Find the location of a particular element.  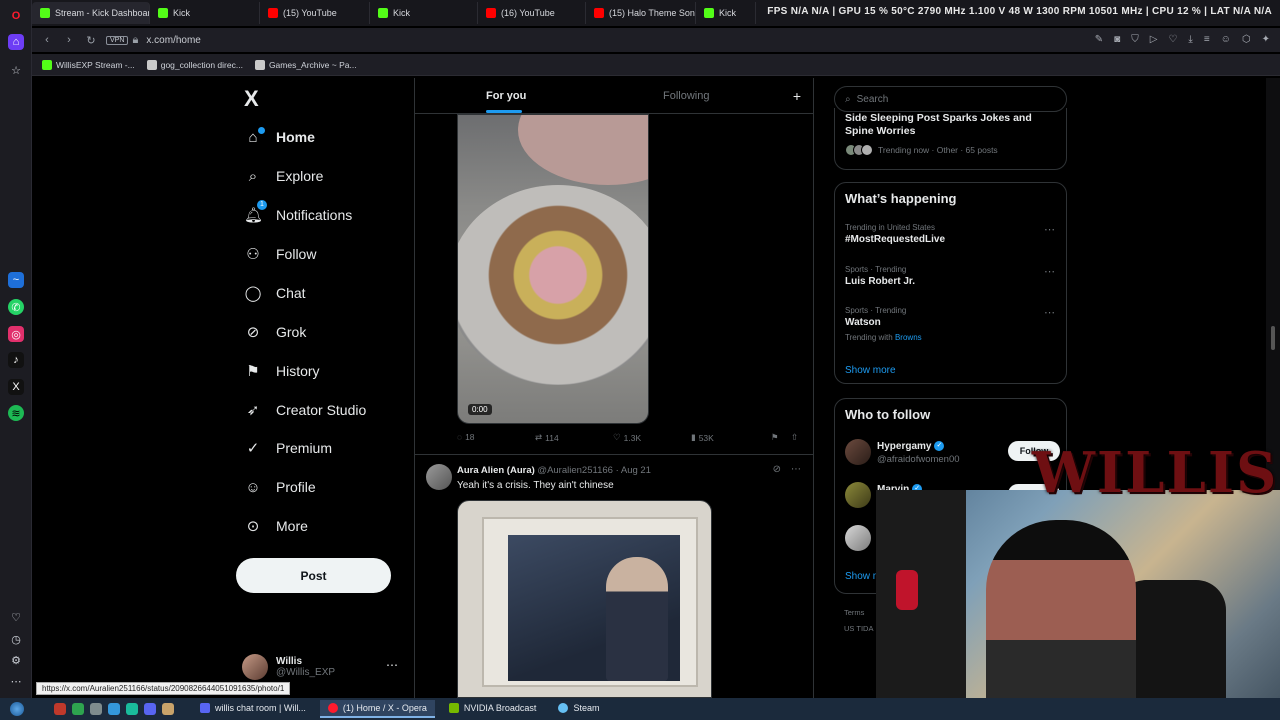

account-switcher: Willis @Willis_EXP ⋯ is located at coordinates (322, 667).